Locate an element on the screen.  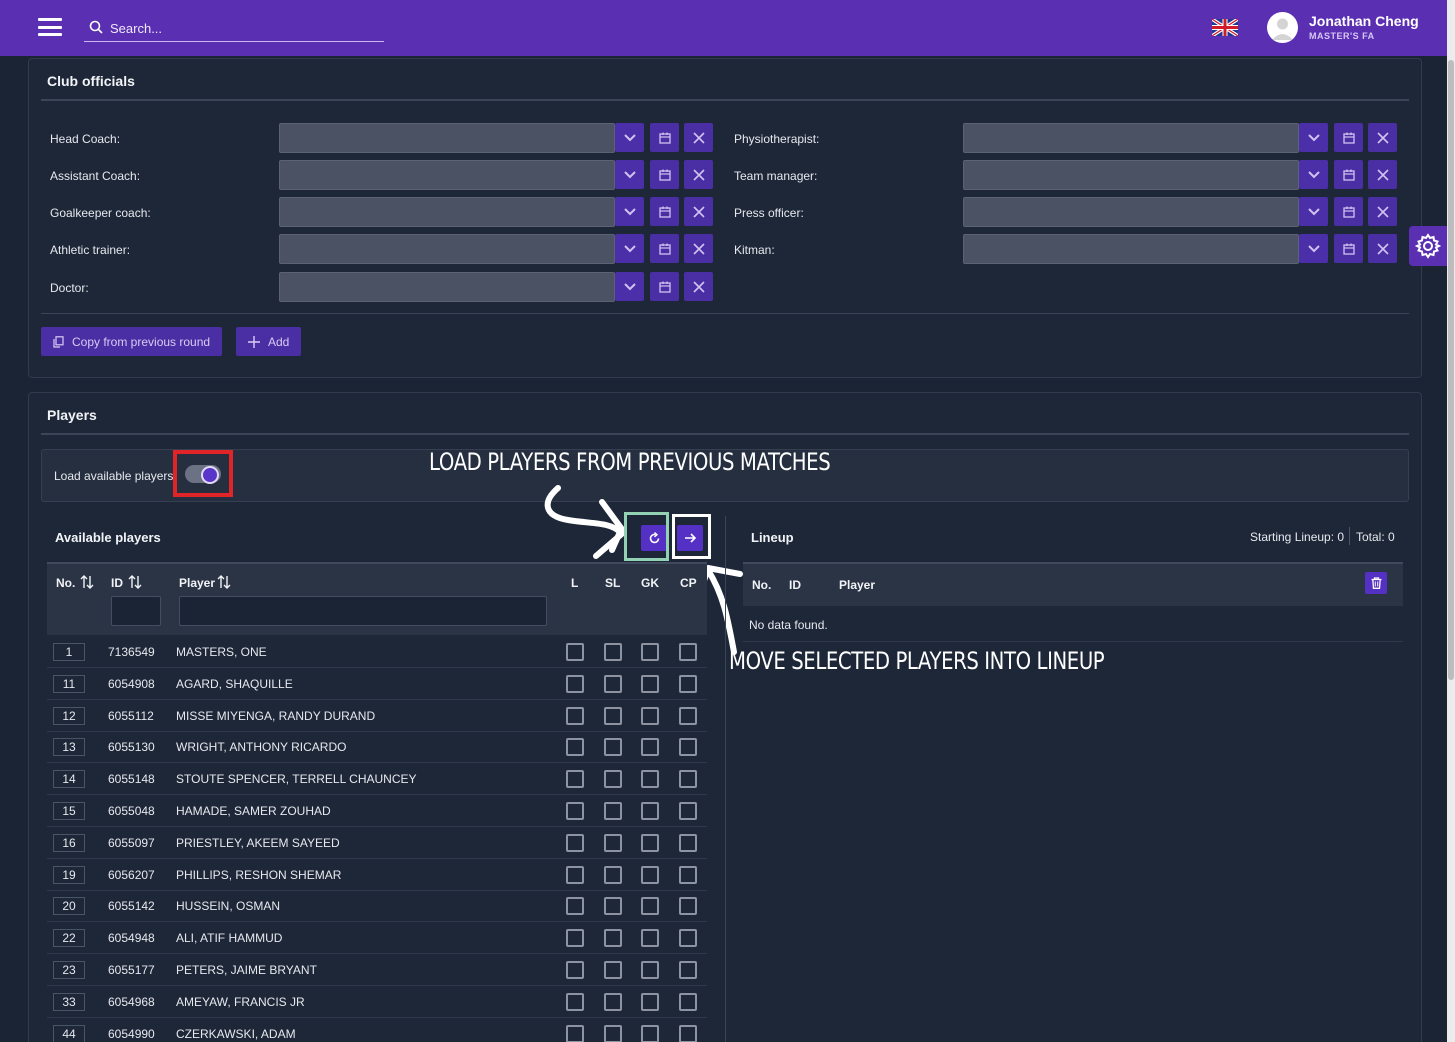
copy-from-previous-round-button: Copy from previous round is located at coordinates (132, 341).